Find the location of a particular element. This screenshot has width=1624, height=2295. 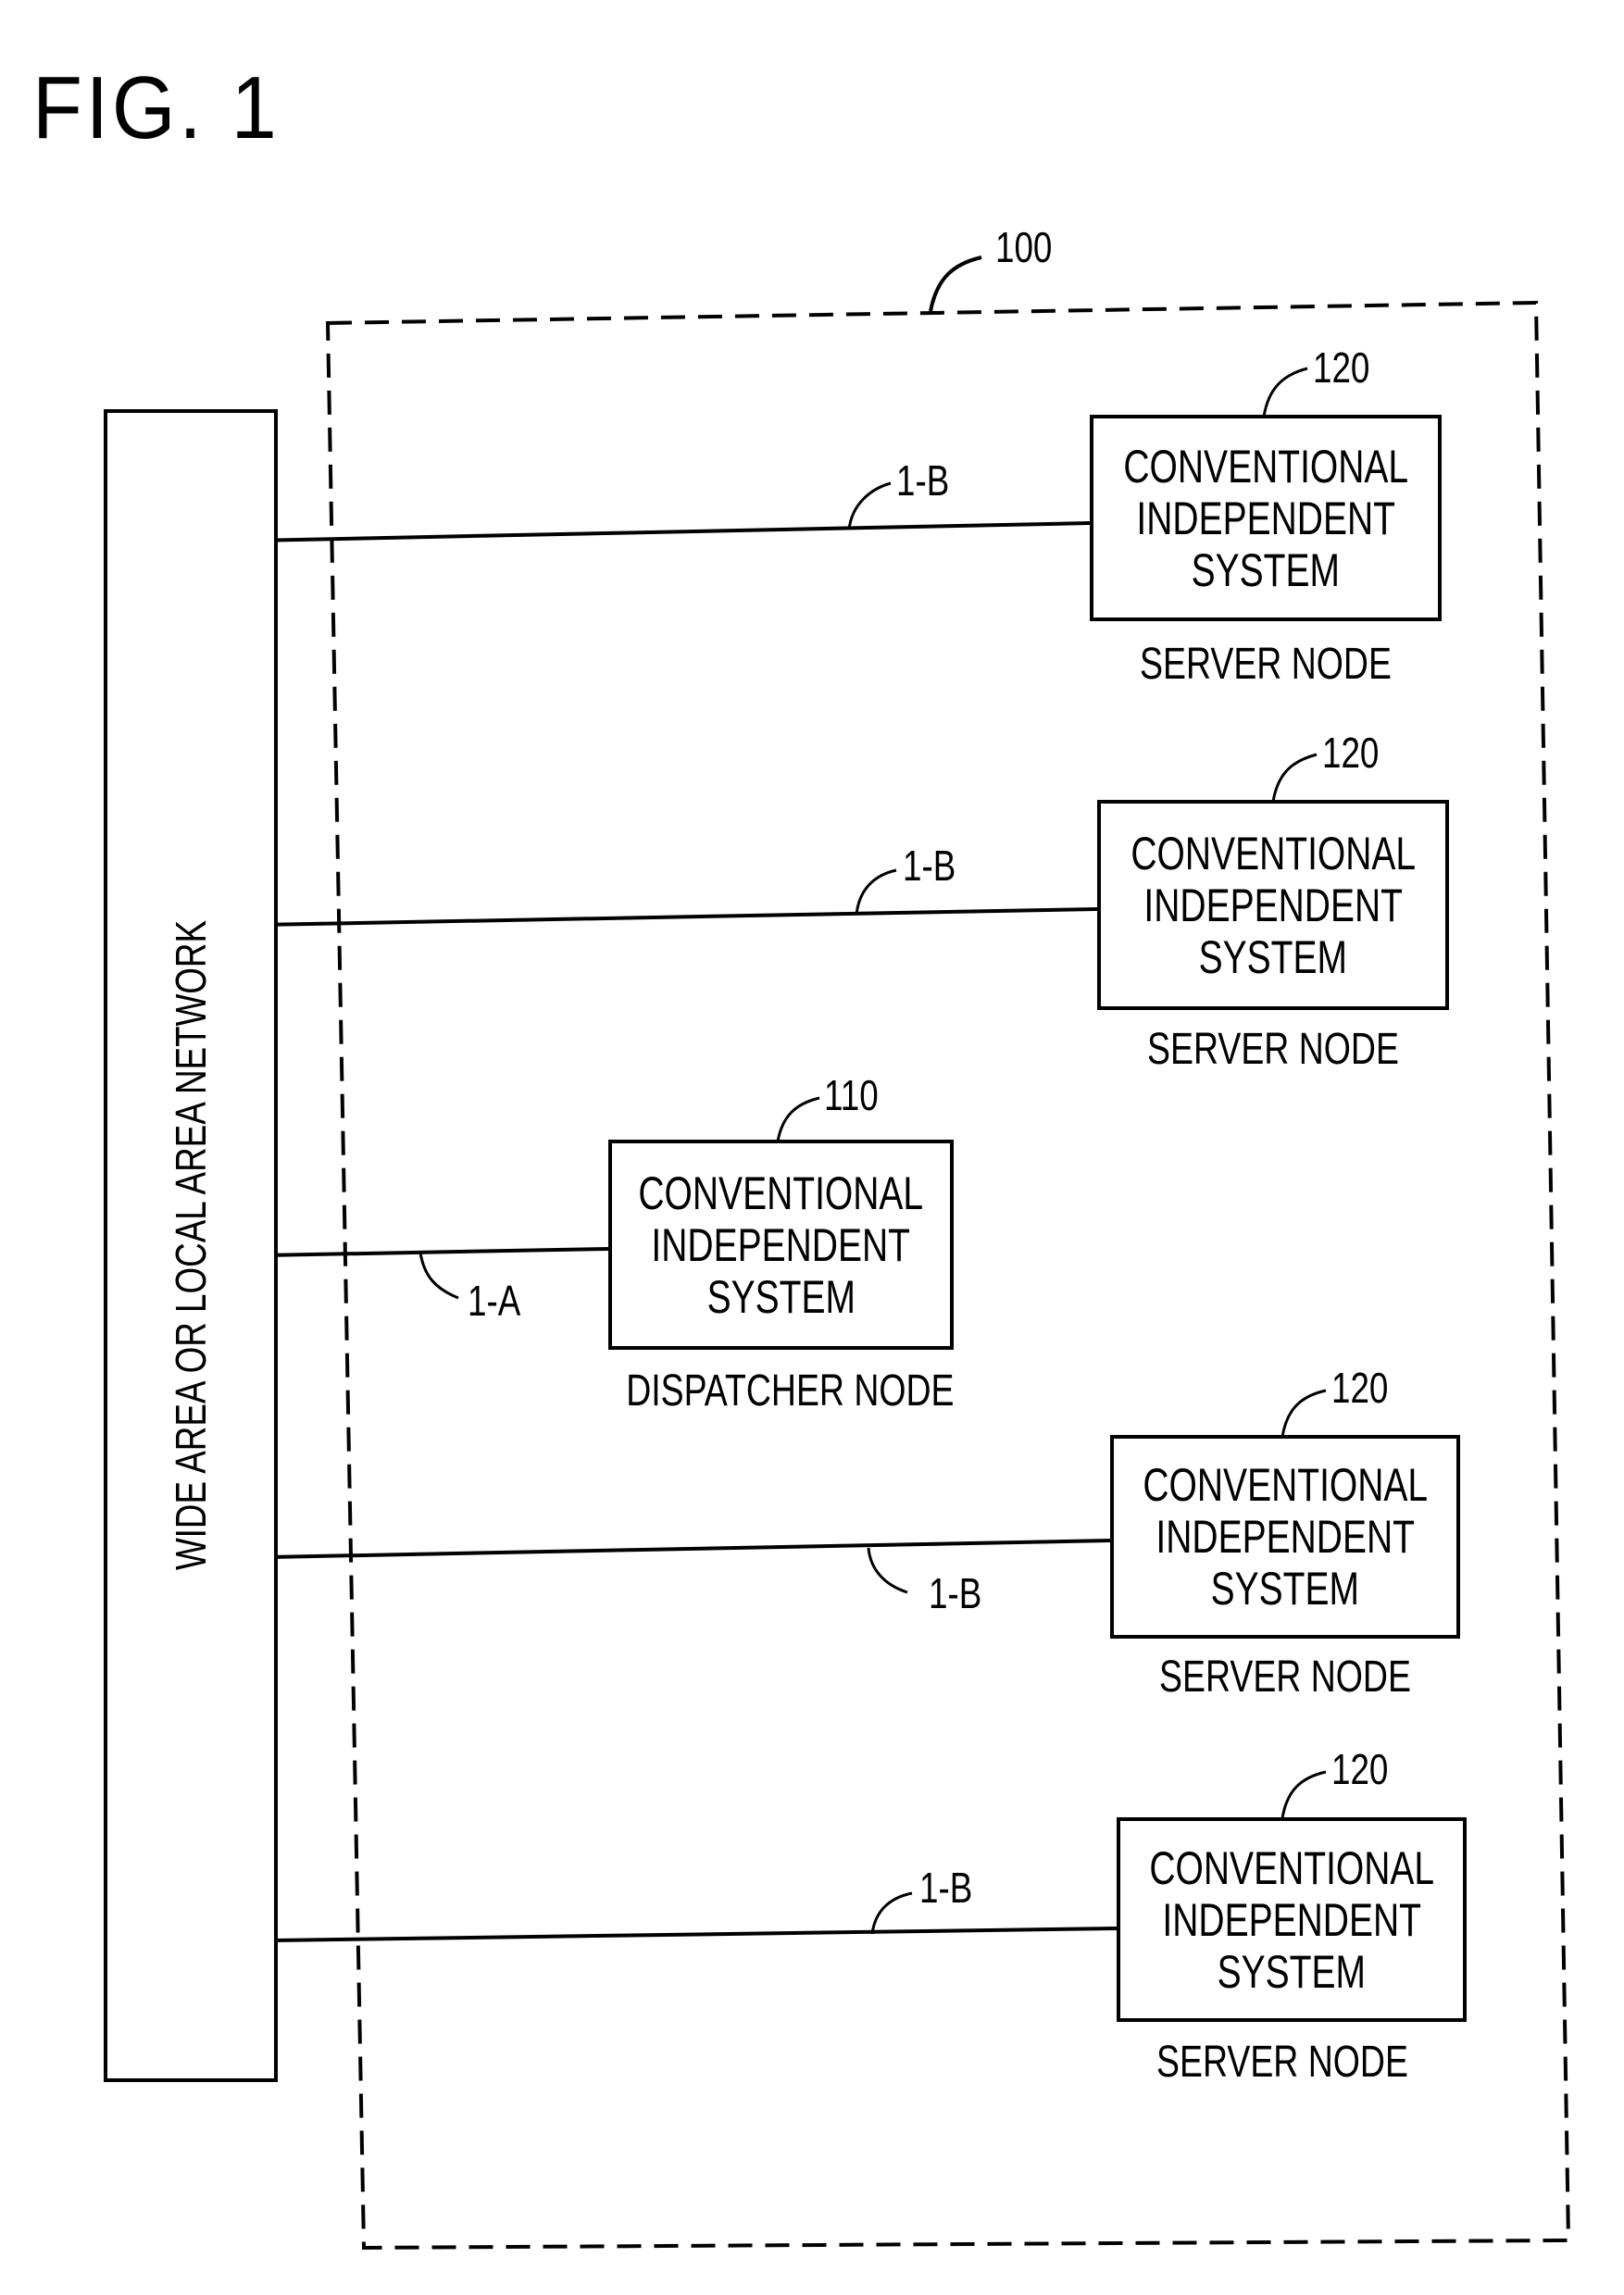

system-ref-label: 100 is located at coordinates (1024, 247).